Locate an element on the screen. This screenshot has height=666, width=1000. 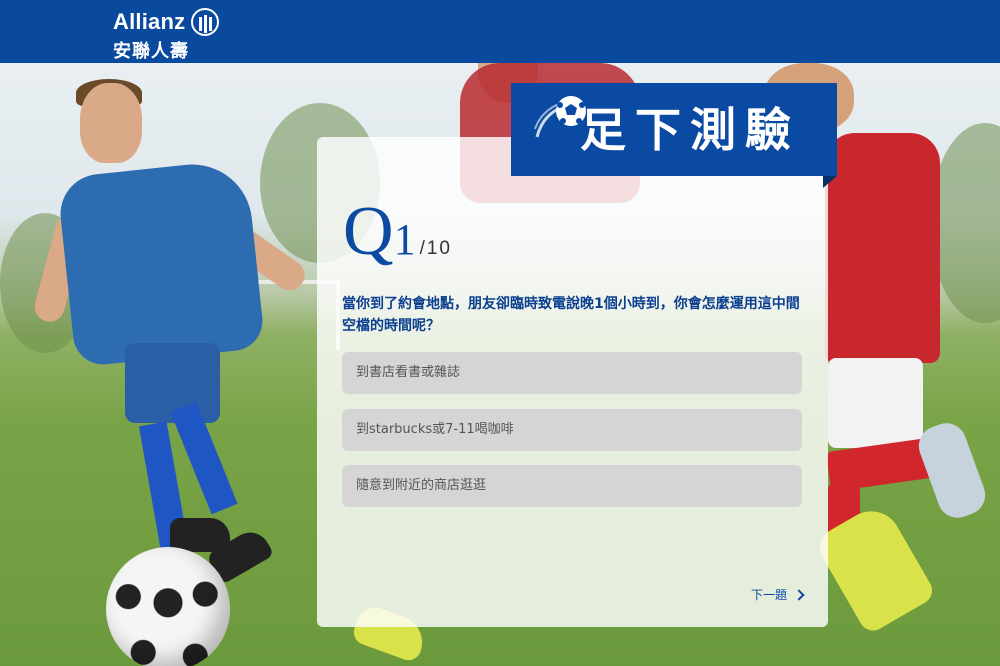
question-number: 1 is located at coordinates (404, 239).